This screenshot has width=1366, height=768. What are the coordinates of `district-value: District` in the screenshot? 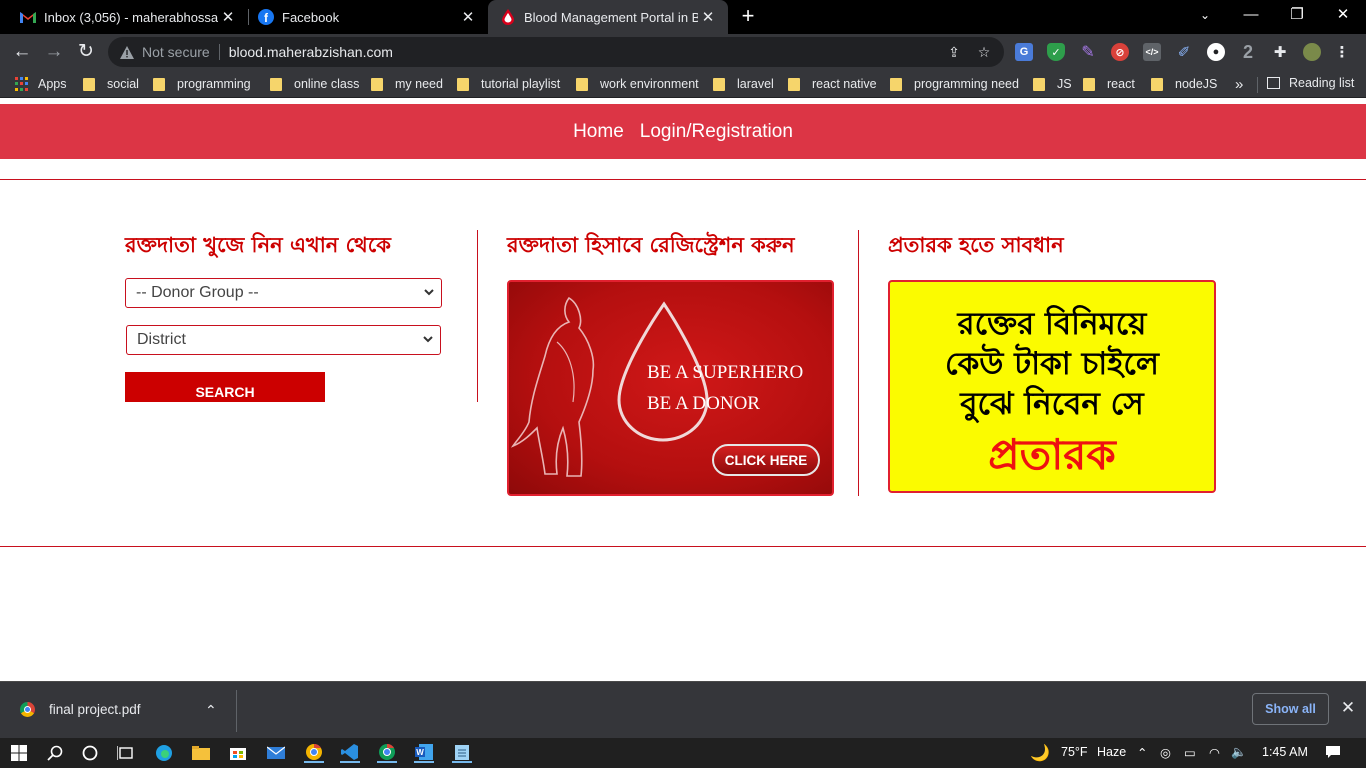 It's located at (161, 339).